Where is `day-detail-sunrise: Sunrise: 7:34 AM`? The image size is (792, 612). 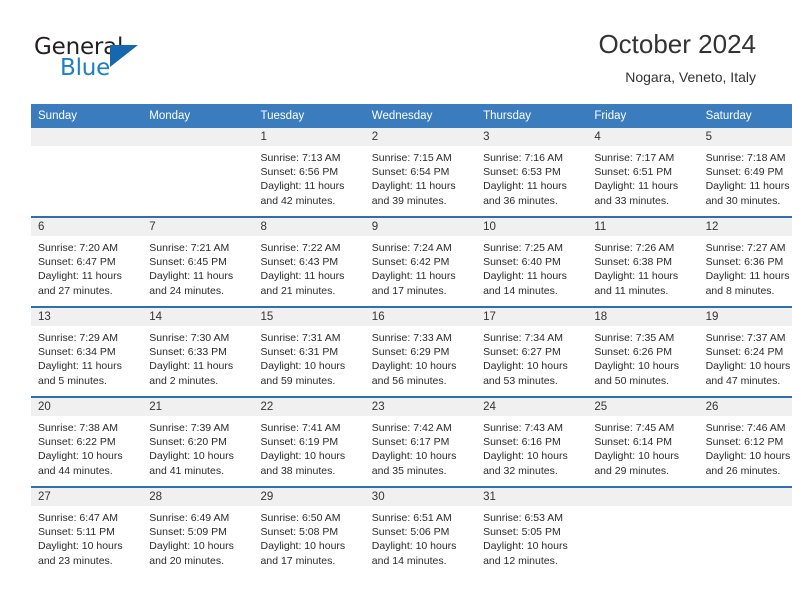 day-detail-sunrise: Sunrise: 7:34 AM is located at coordinates (523, 338).